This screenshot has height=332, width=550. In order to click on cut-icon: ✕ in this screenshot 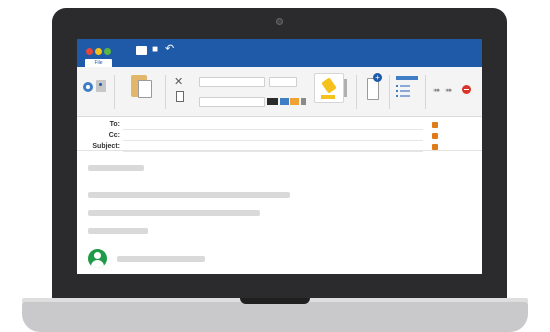, I will do `click(178, 82)`.